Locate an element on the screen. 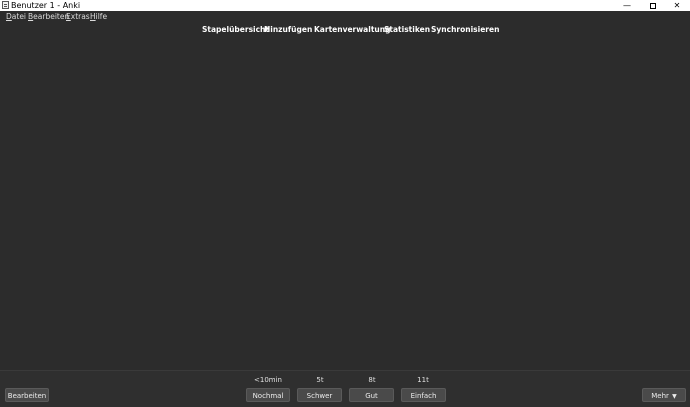 The height and width of the screenshot is (407, 690). nav-sync: Synchronisieren is located at coordinates (465, 30).